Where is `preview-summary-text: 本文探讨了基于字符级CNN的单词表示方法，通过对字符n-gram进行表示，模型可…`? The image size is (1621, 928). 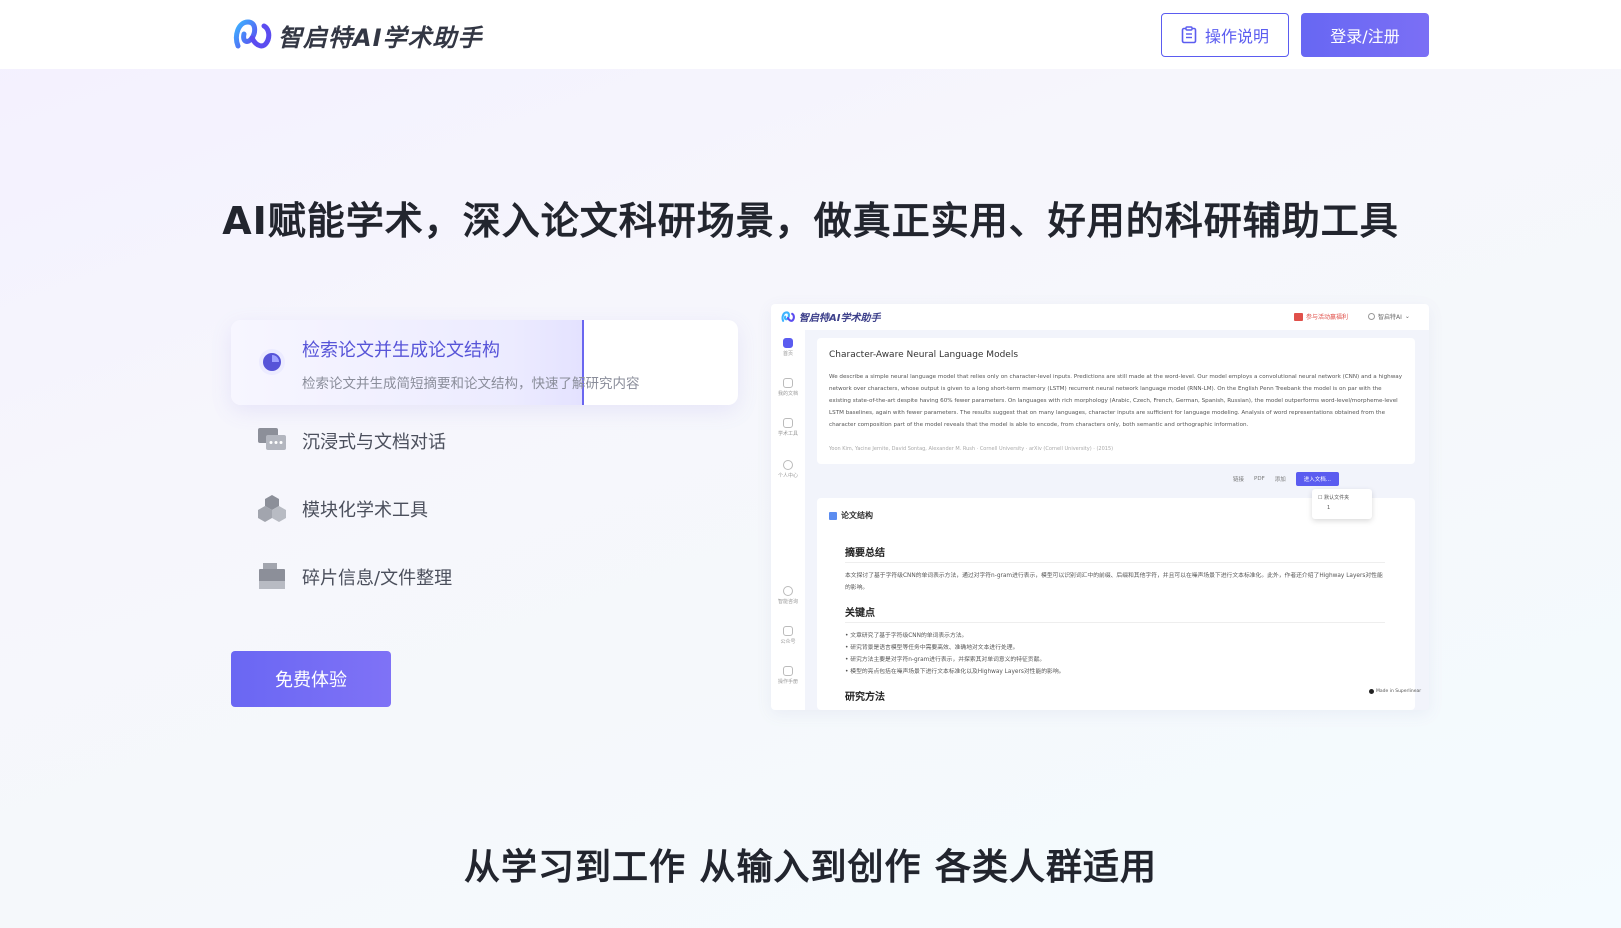
preview-summary-text: 本文探讨了基于字符级CNN的单词表示方法，通过对字符n-gram进行表示，模型可… is located at coordinates (1114, 582).